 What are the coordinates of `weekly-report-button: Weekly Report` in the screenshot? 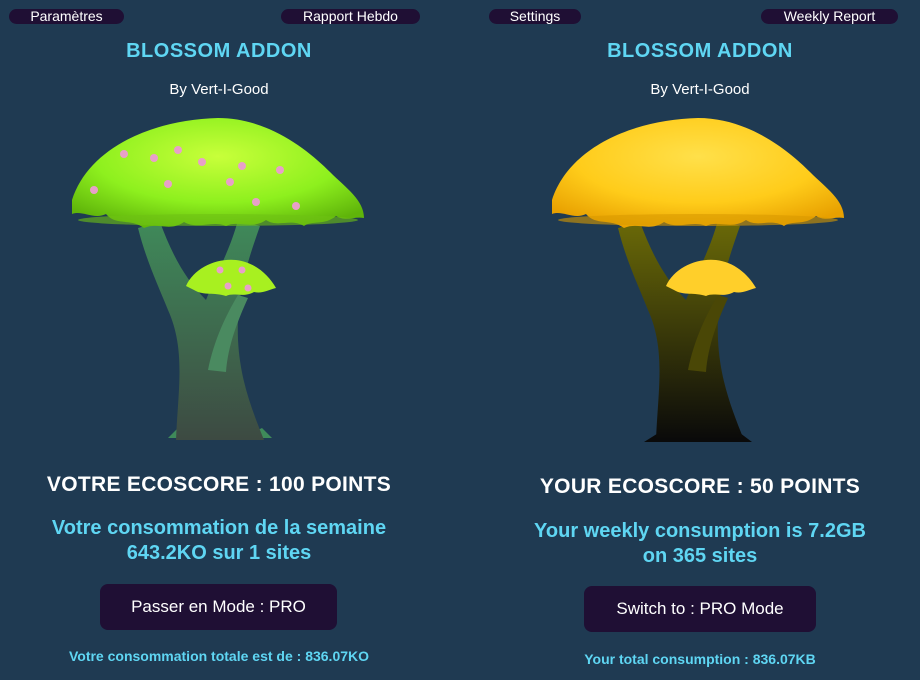 It's located at (829, 16).